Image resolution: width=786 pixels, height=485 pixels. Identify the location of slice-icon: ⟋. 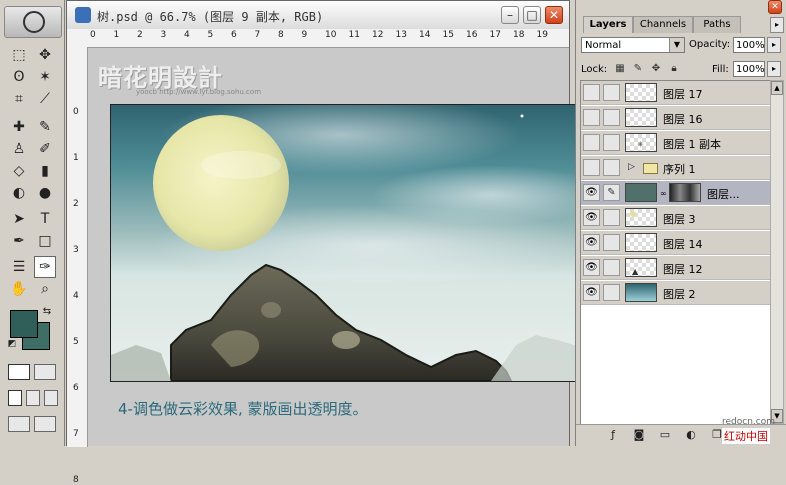
(45, 99).